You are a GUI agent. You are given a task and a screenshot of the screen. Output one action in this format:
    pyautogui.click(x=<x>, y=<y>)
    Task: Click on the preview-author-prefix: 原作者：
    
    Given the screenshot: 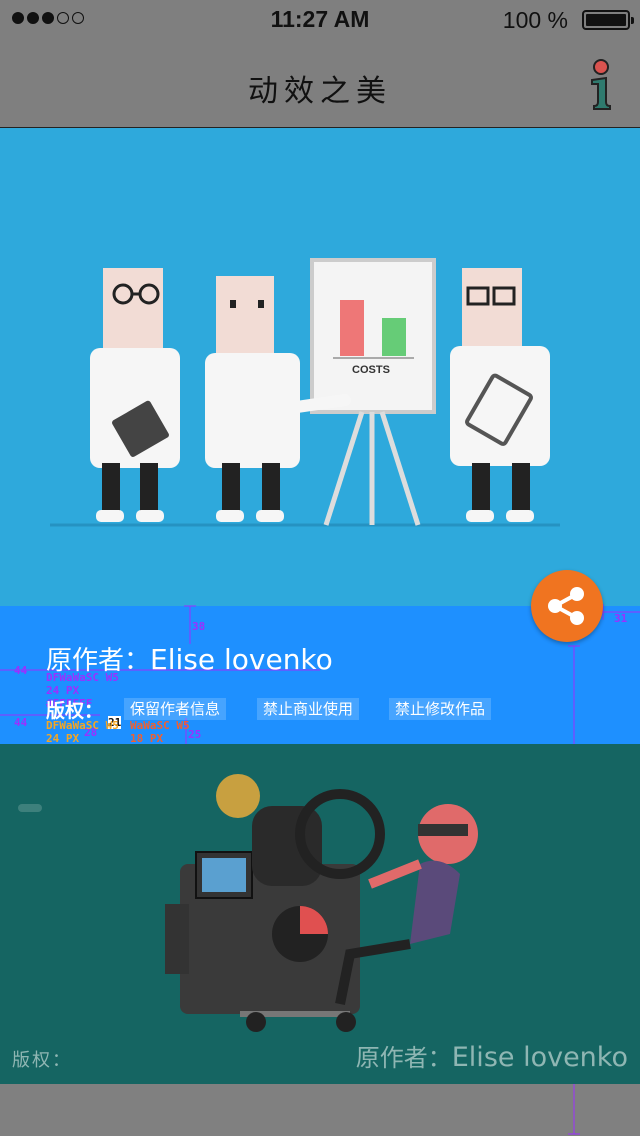 What is the action you would take?
    pyautogui.click(x=403, y=1058)
    